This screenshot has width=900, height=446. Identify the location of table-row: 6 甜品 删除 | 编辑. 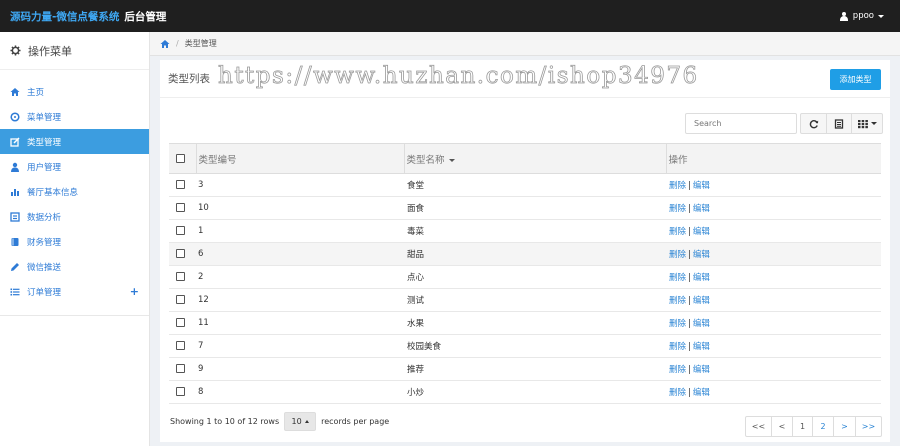
(525, 254).